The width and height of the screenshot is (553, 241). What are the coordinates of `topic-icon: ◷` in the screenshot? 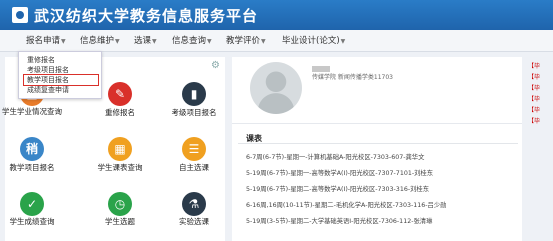 It's located at (120, 204).